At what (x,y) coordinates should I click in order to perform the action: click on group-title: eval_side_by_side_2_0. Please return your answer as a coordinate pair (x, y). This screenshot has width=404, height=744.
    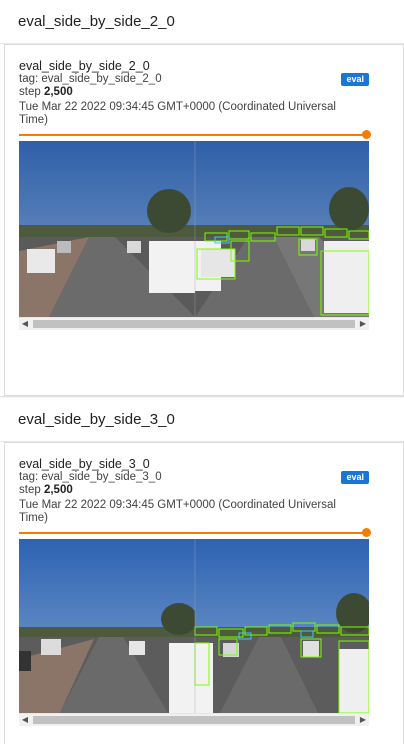
    Looking at the image, I should click on (96, 21).